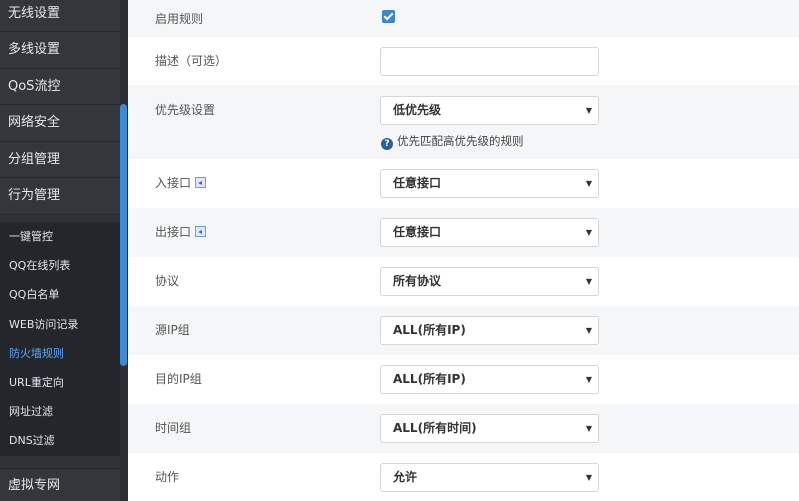  I want to click on priority-hint: ? 优先匹配高优先级的规则, so click(452, 141).